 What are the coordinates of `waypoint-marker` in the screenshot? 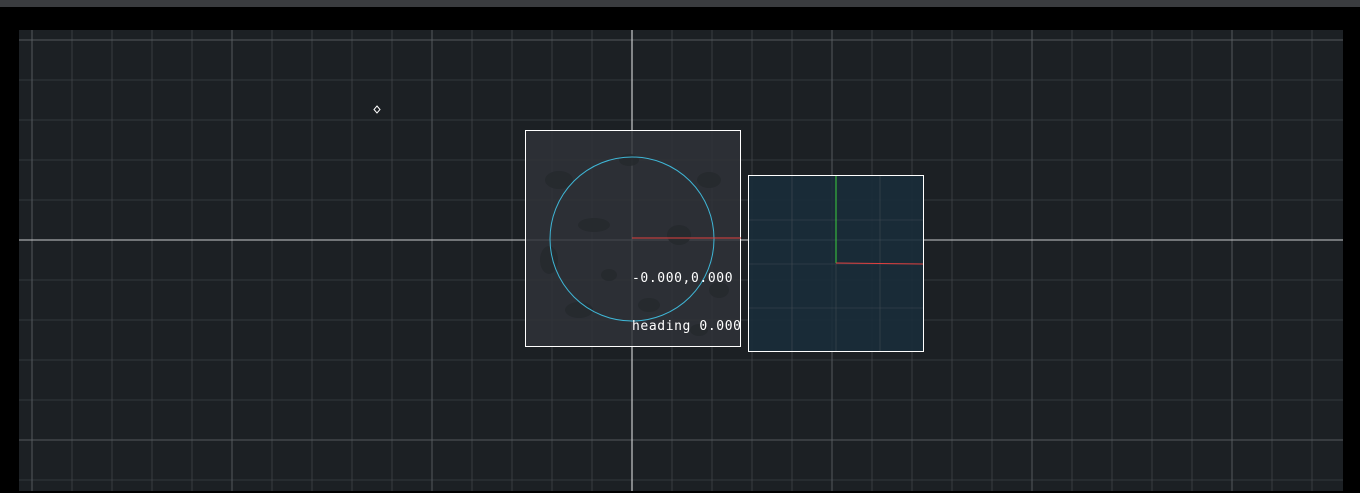 It's located at (377, 109).